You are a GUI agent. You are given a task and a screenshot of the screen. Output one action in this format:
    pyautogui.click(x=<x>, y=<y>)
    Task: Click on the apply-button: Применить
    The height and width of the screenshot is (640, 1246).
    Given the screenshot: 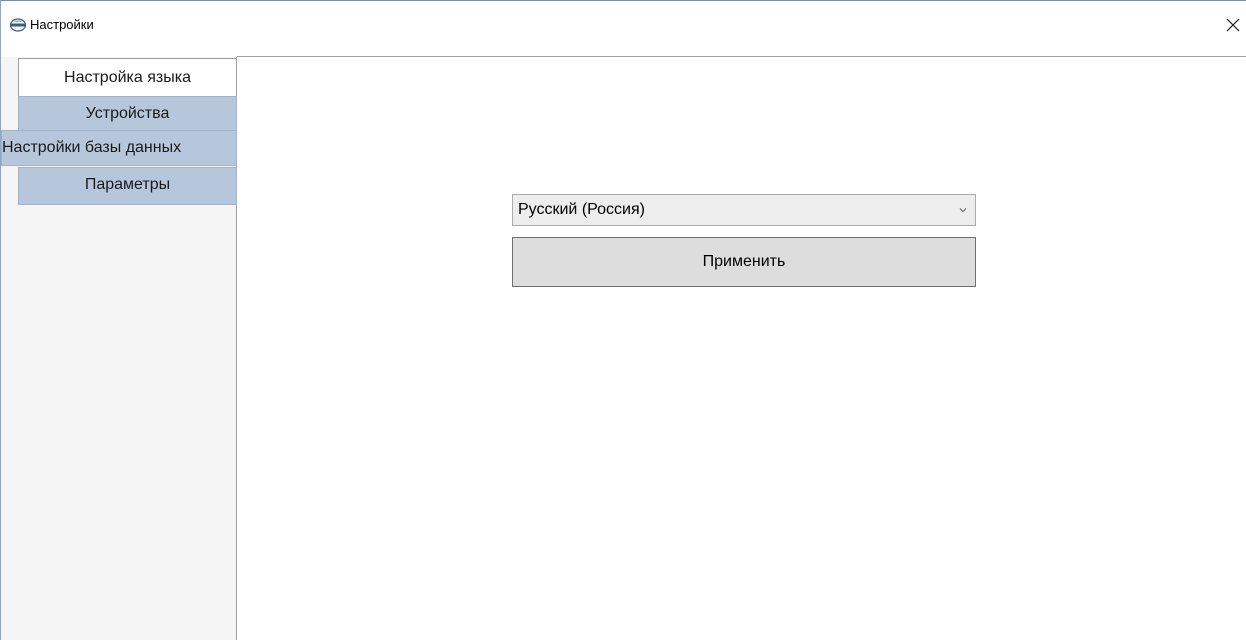 What is the action you would take?
    pyautogui.click(x=744, y=262)
    